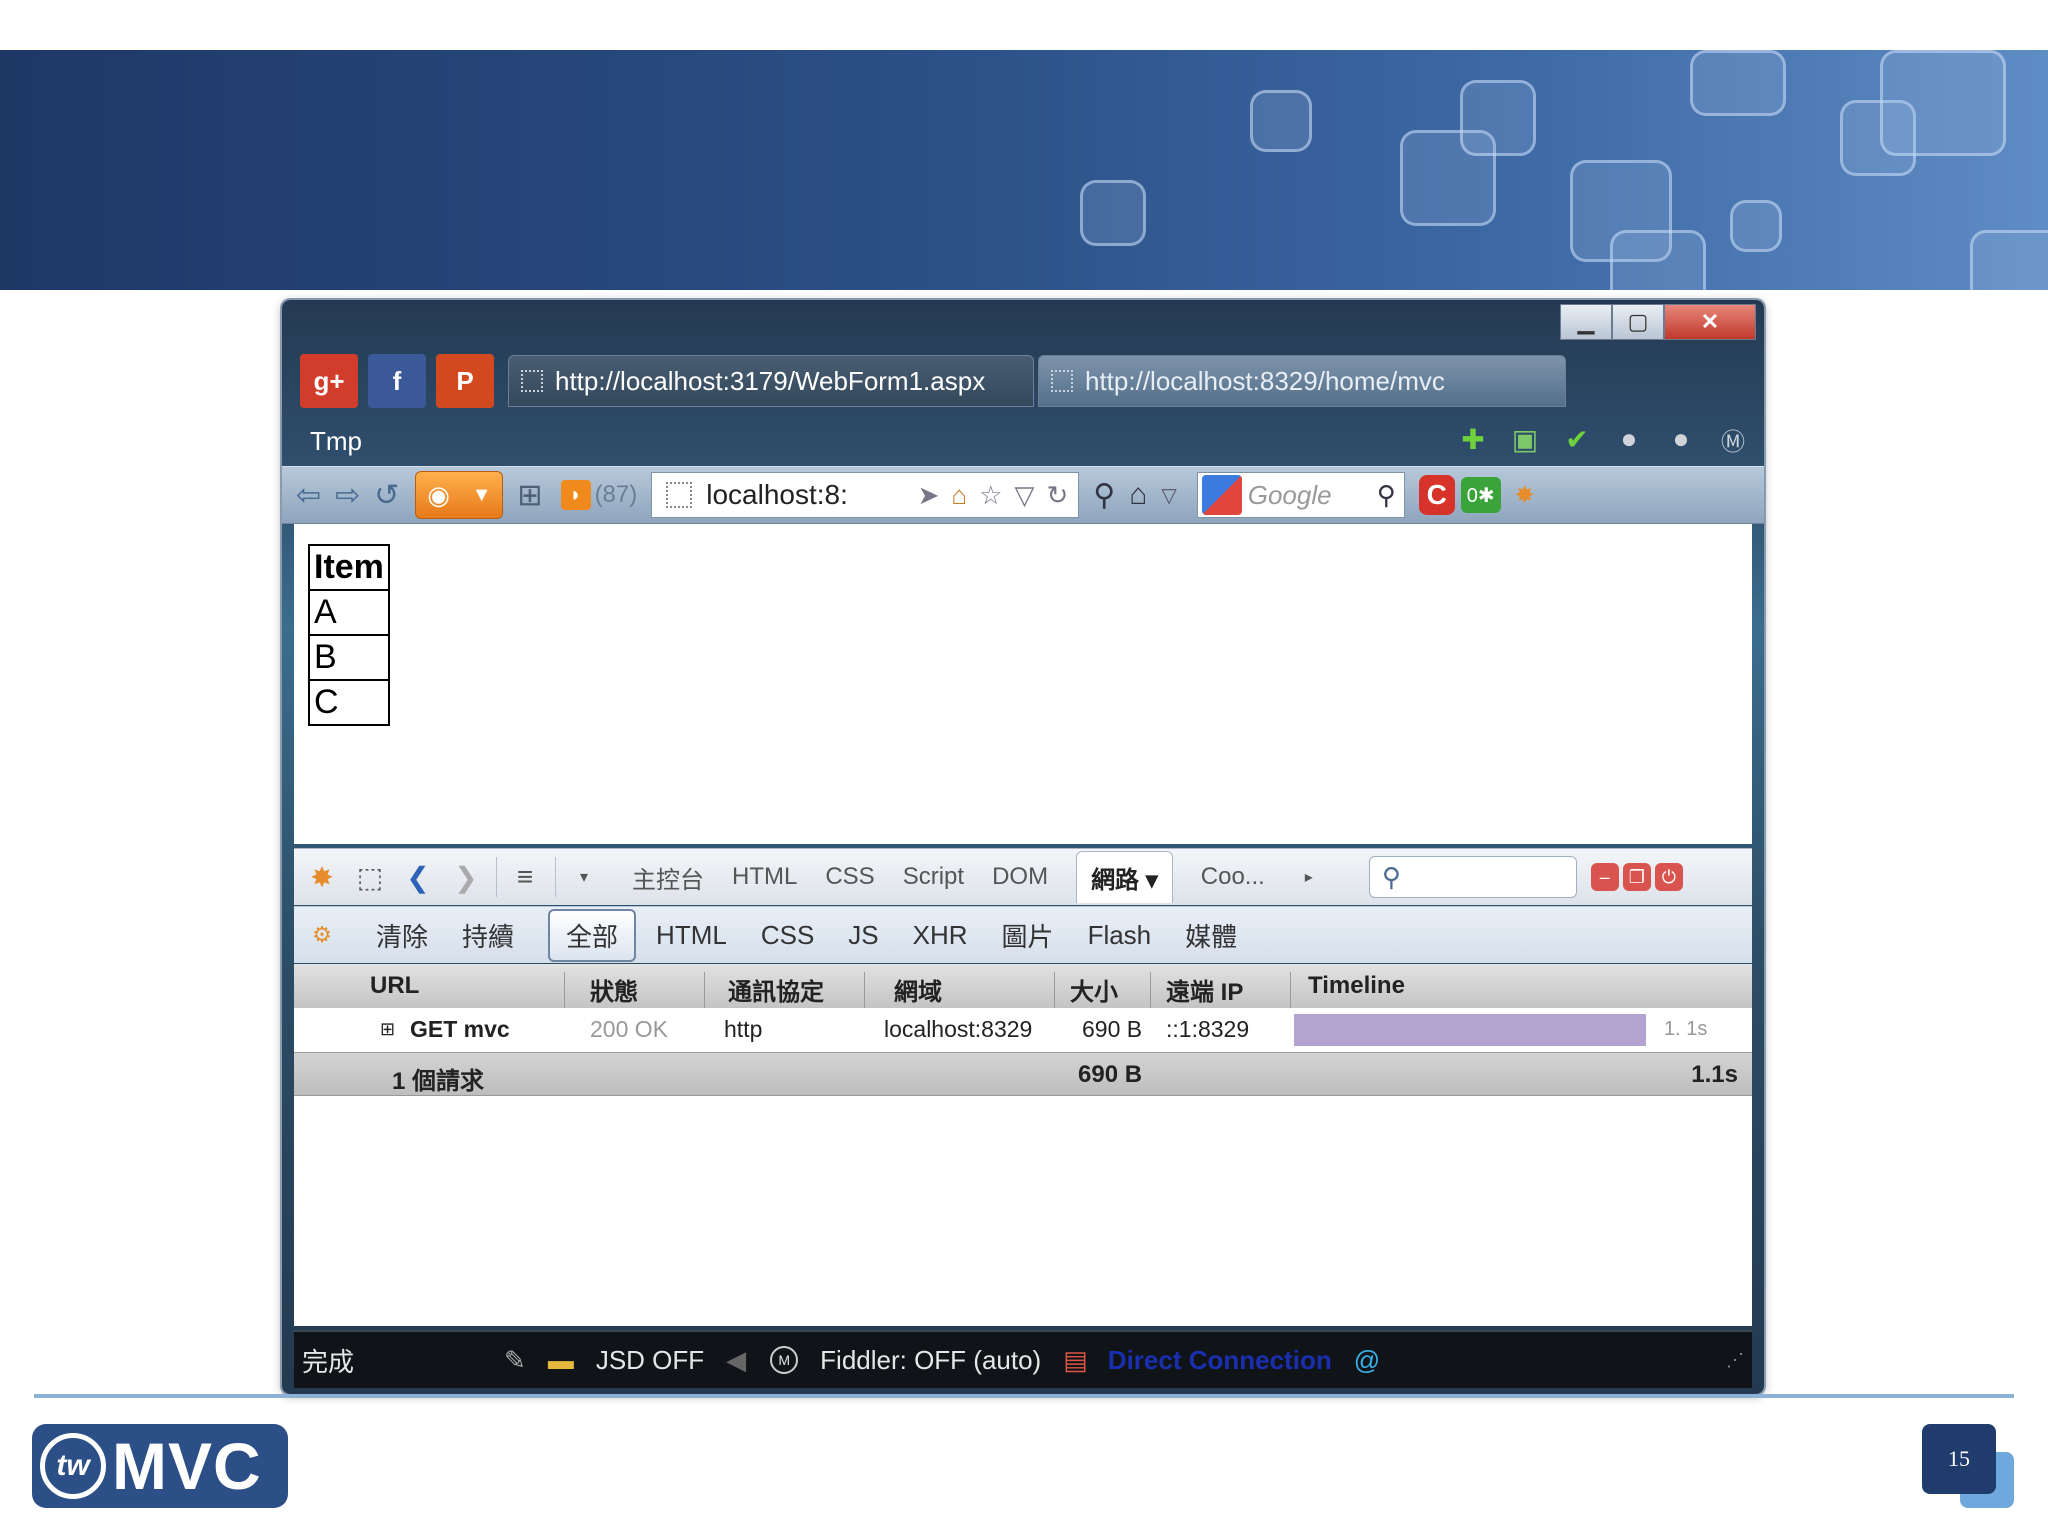  I want to click on status-done: 完成, so click(328, 1361).